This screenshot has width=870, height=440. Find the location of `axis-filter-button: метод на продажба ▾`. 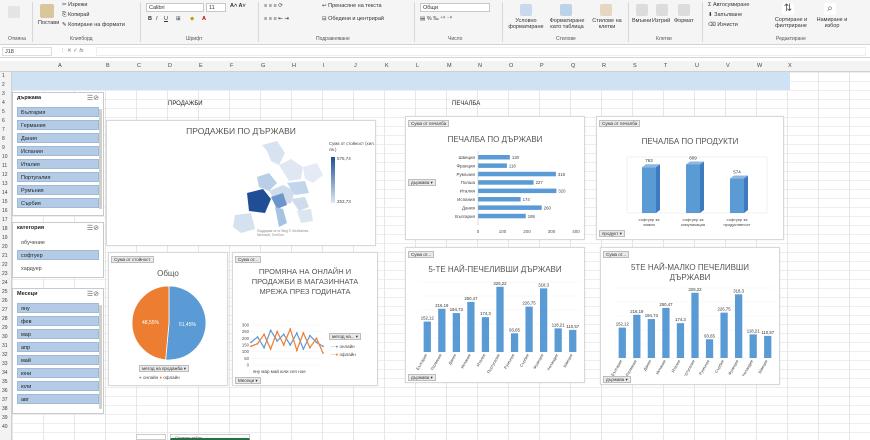

axis-filter-button: метод на продажба ▾ is located at coordinates (164, 368).